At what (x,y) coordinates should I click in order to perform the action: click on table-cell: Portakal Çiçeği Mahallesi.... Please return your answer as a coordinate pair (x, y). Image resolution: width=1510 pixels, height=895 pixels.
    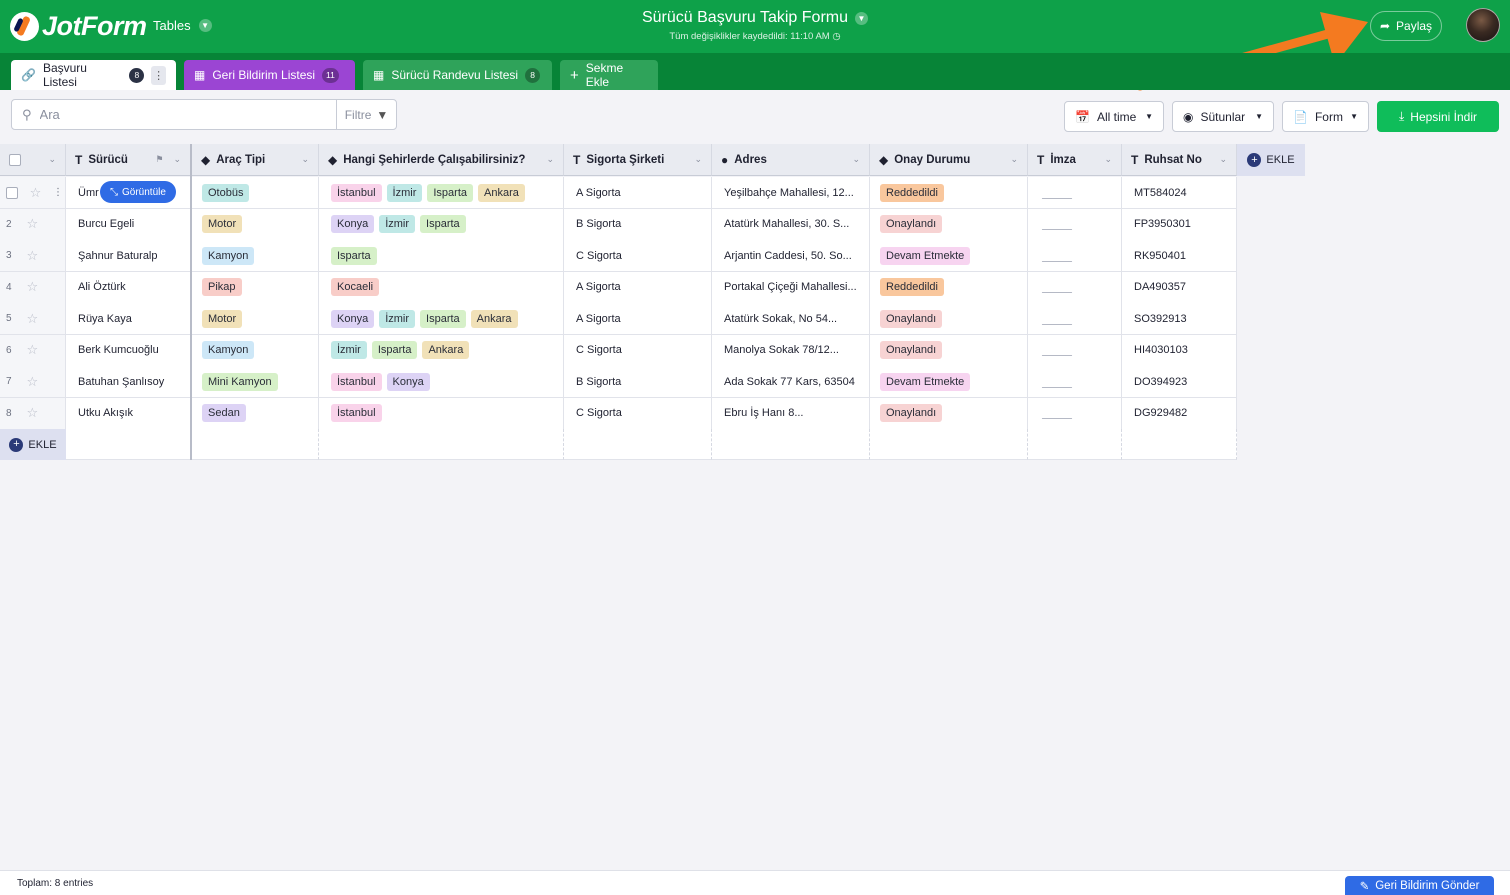
    Looking at the image, I should click on (791, 287).